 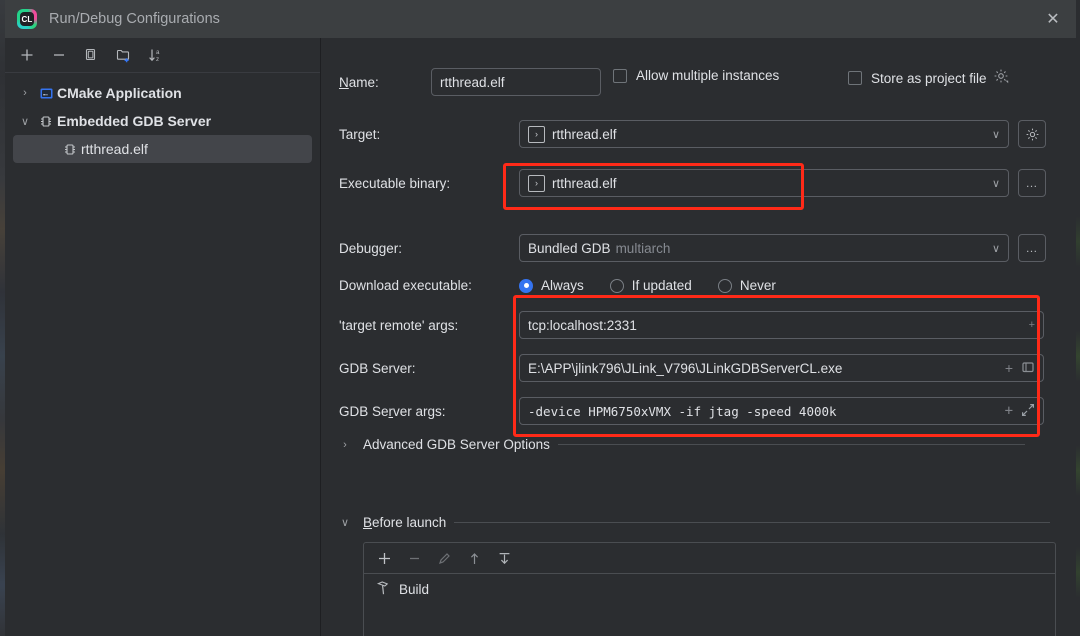 What do you see at coordinates (371, 248) in the screenshot?
I see `debugger-label: Debugger:` at bounding box center [371, 248].